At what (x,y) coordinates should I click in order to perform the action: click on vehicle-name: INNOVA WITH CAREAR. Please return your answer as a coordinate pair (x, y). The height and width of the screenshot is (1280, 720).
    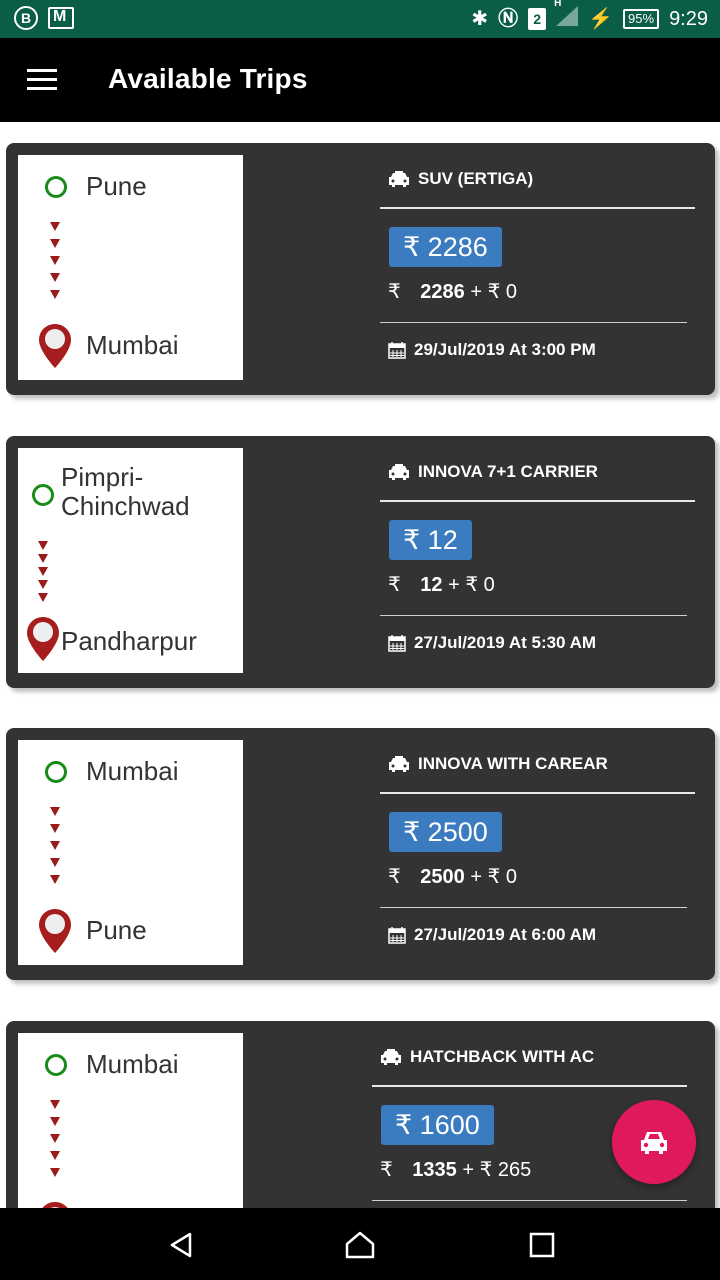
    Looking at the image, I should click on (513, 763).